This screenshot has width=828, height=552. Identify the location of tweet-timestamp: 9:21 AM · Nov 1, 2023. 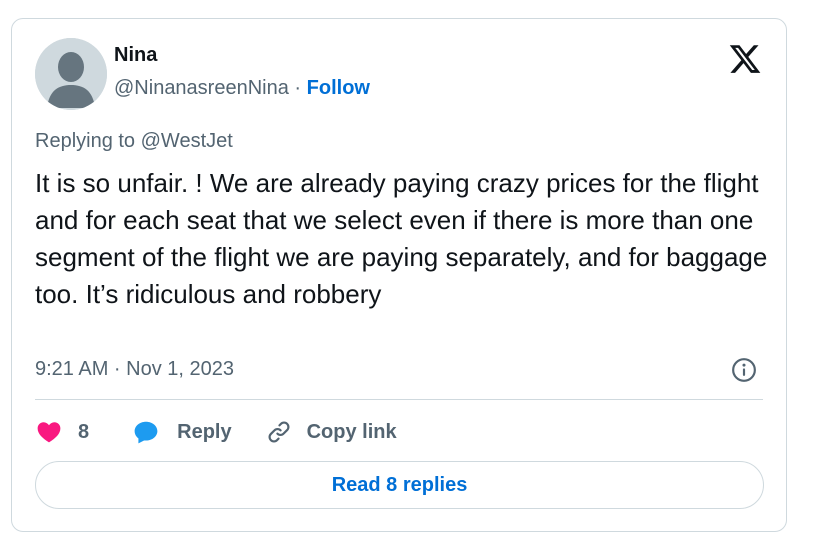
(134, 369).